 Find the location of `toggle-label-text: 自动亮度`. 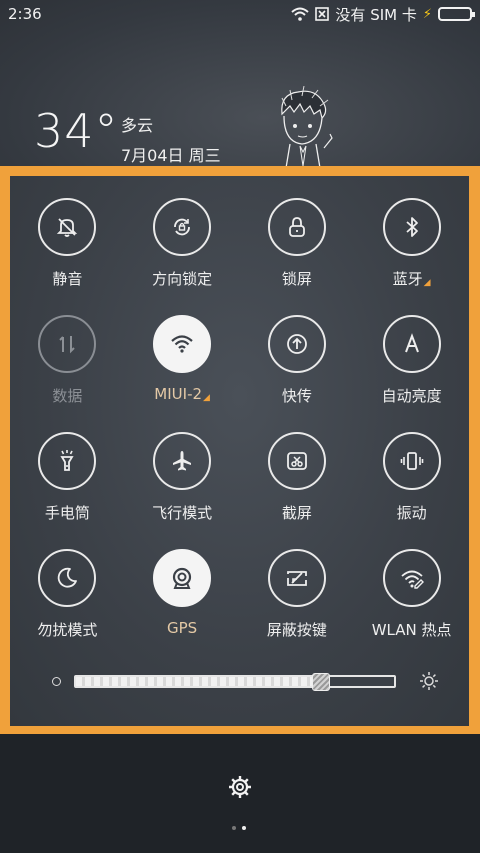

toggle-label-text: 自动亮度 is located at coordinates (411, 396).